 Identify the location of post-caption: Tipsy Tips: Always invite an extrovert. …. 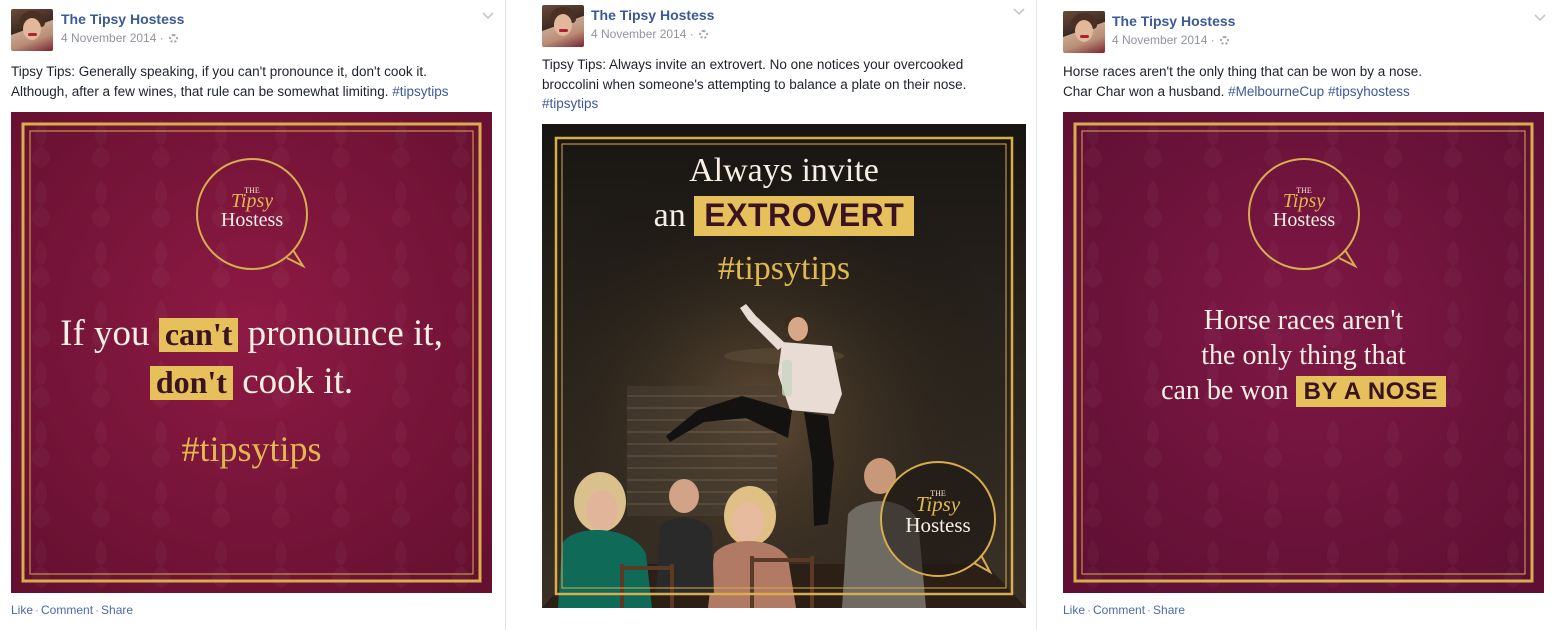
(784, 84).